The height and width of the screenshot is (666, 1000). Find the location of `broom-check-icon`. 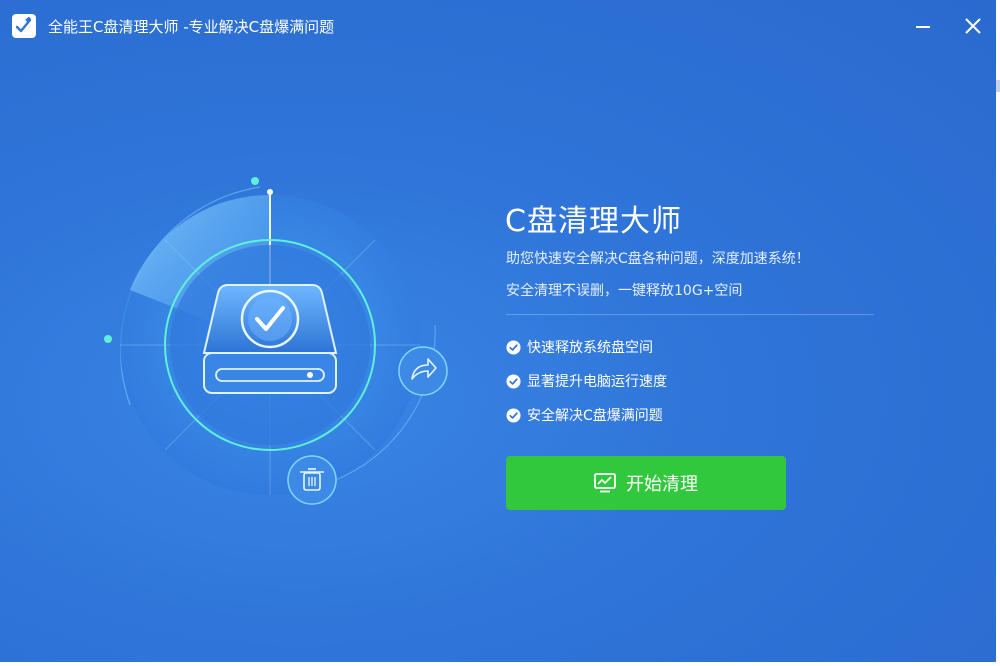

broom-check-icon is located at coordinates (24, 26).